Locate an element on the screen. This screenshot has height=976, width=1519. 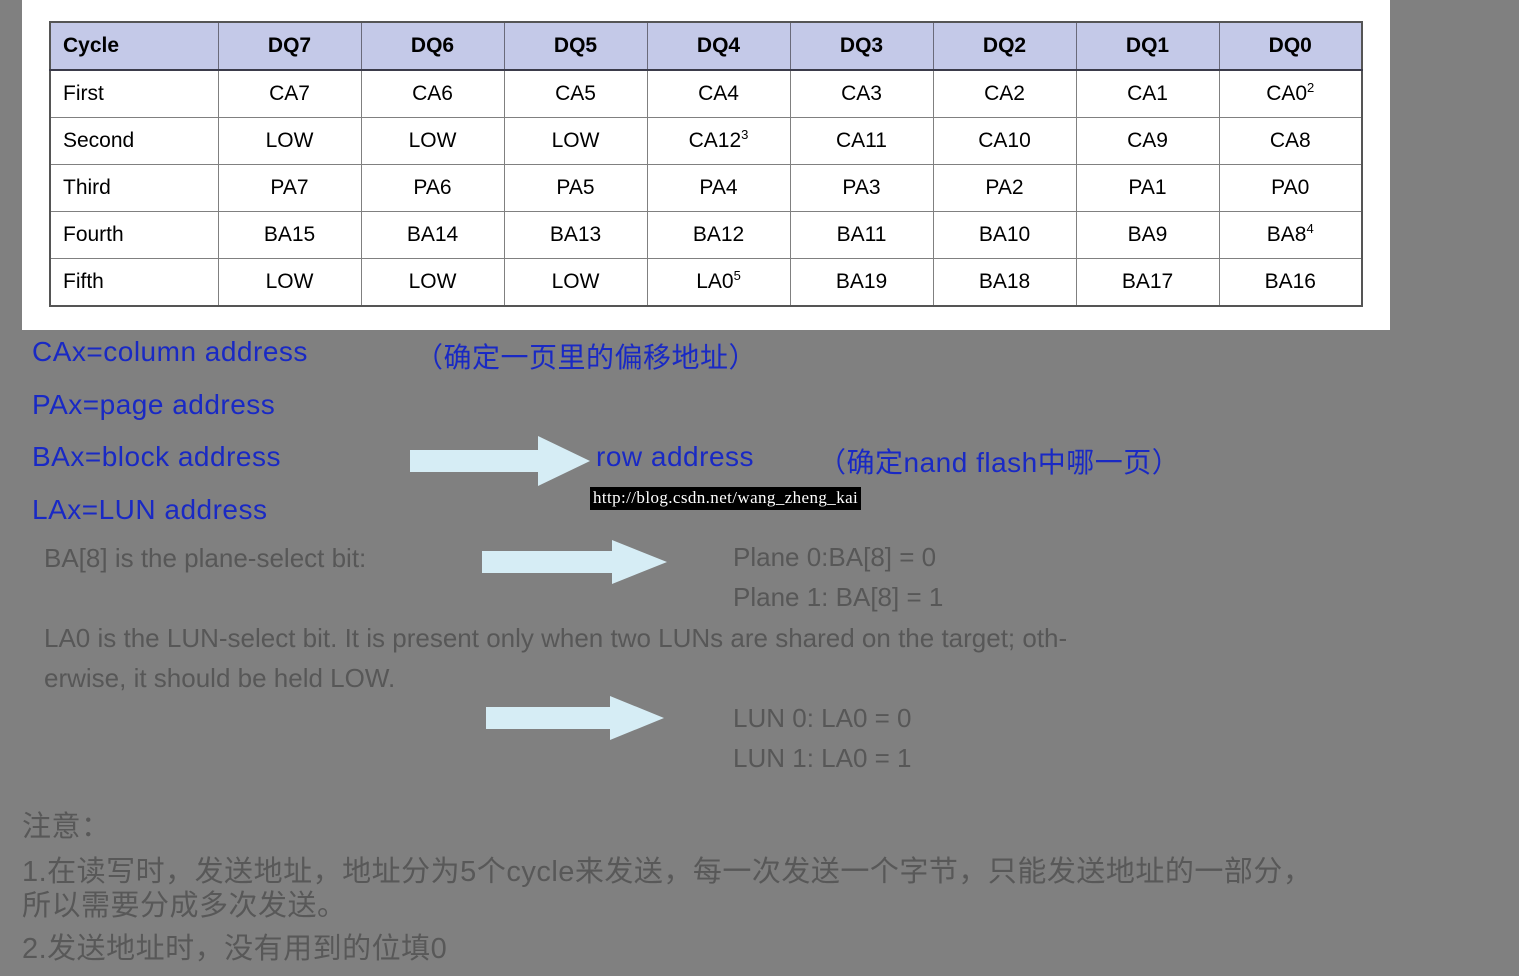
cell-value: PA0 is located at coordinates (1290, 187).